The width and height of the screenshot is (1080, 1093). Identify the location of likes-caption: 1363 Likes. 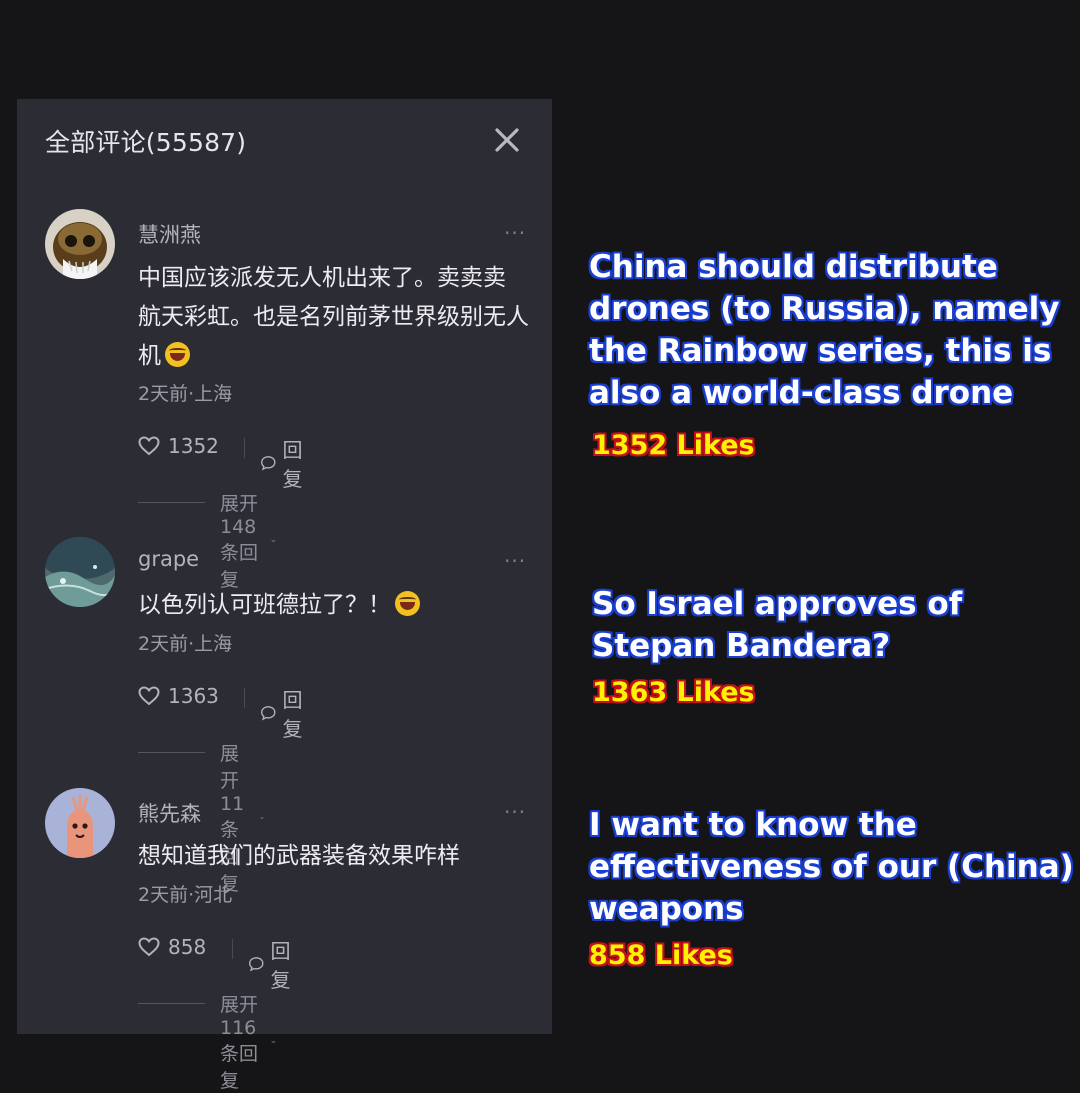
(673, 692).